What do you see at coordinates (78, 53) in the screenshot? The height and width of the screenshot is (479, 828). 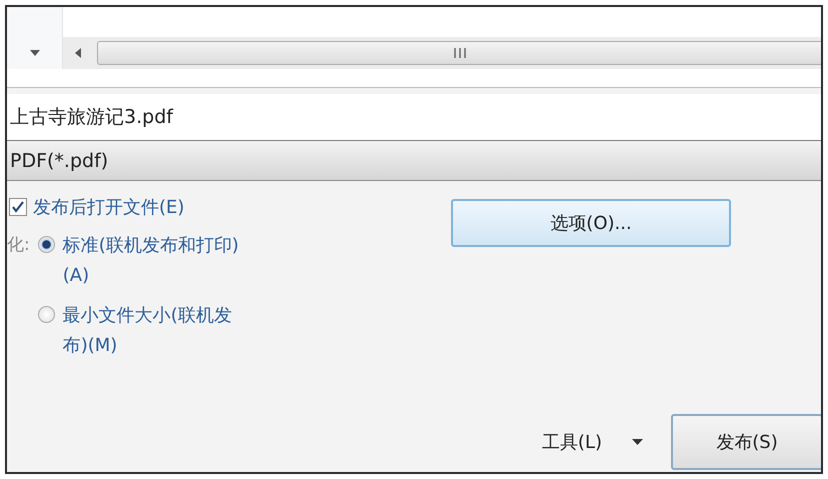 I see `scroll-left-icon` at bounding box center [78, 53].